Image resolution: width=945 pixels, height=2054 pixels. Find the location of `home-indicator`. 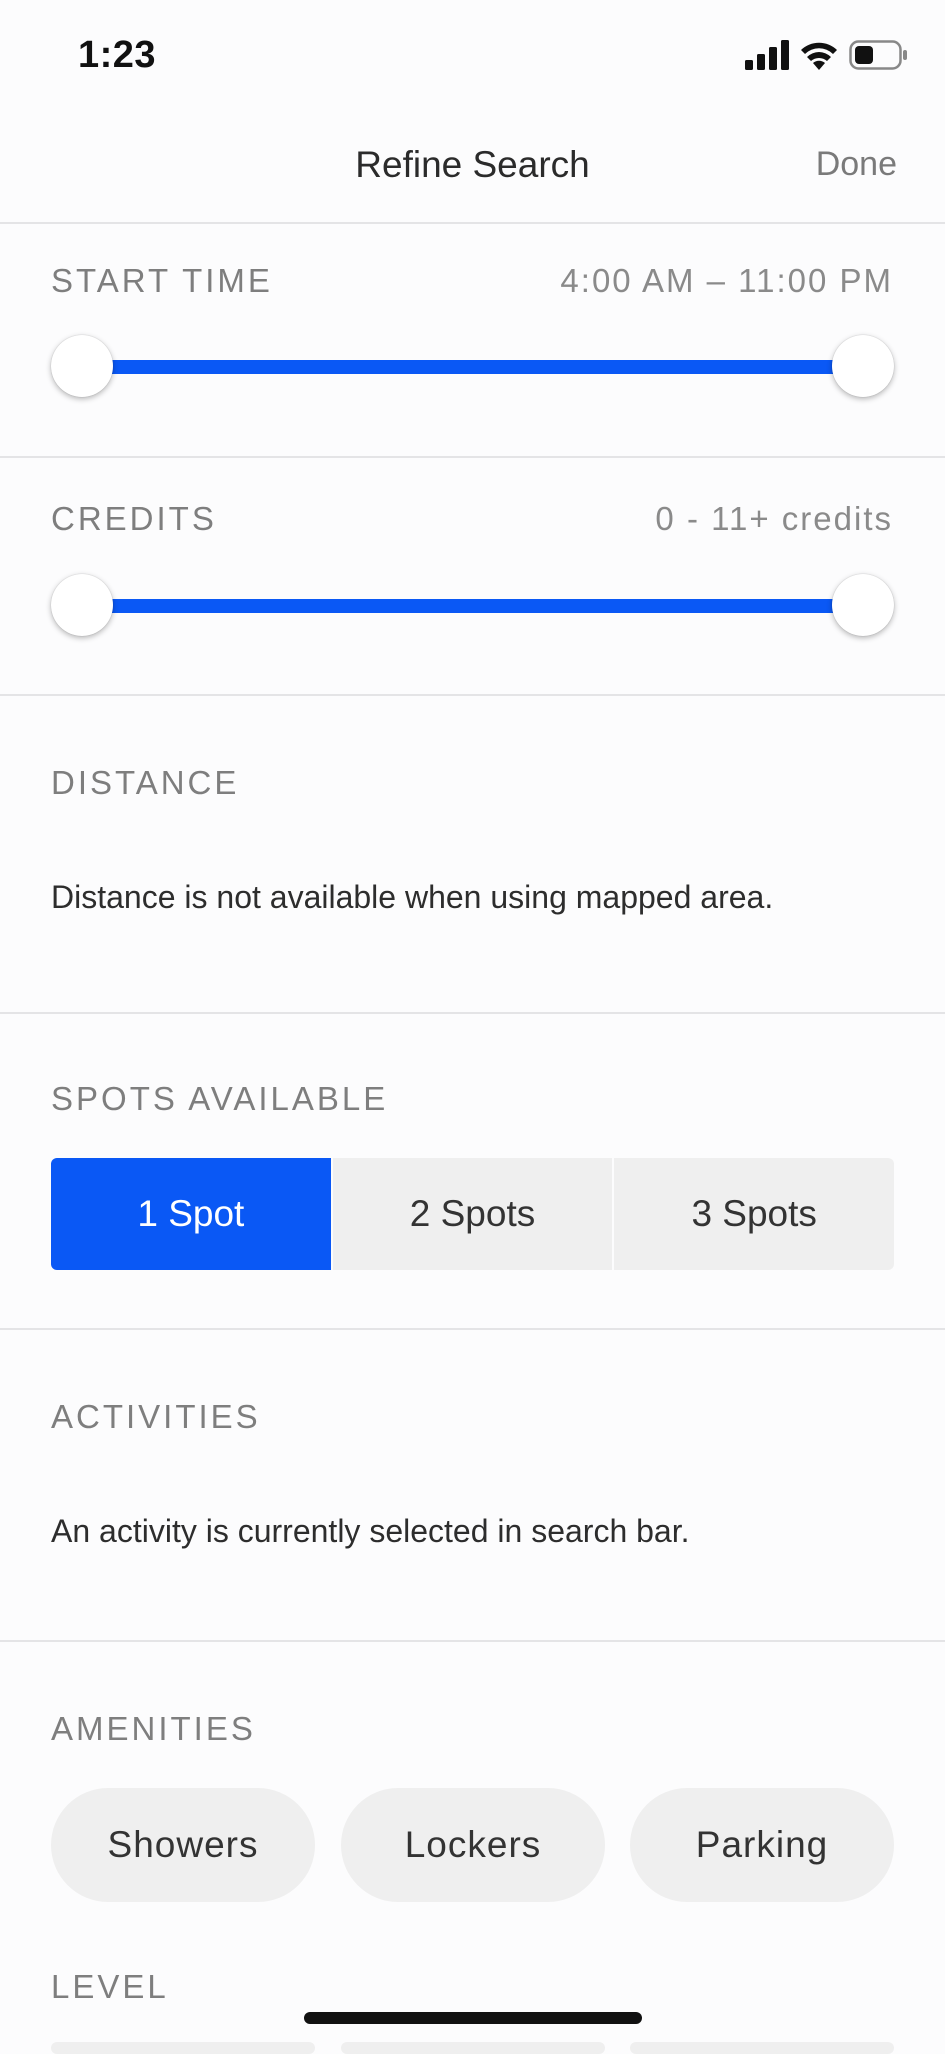

home-indicator is located at coordinates (473, 2018).